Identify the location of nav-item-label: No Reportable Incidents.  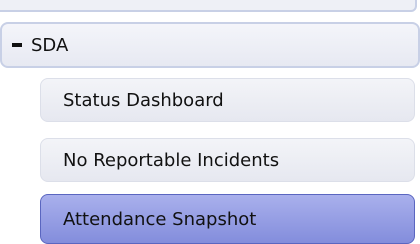
(171, 160).